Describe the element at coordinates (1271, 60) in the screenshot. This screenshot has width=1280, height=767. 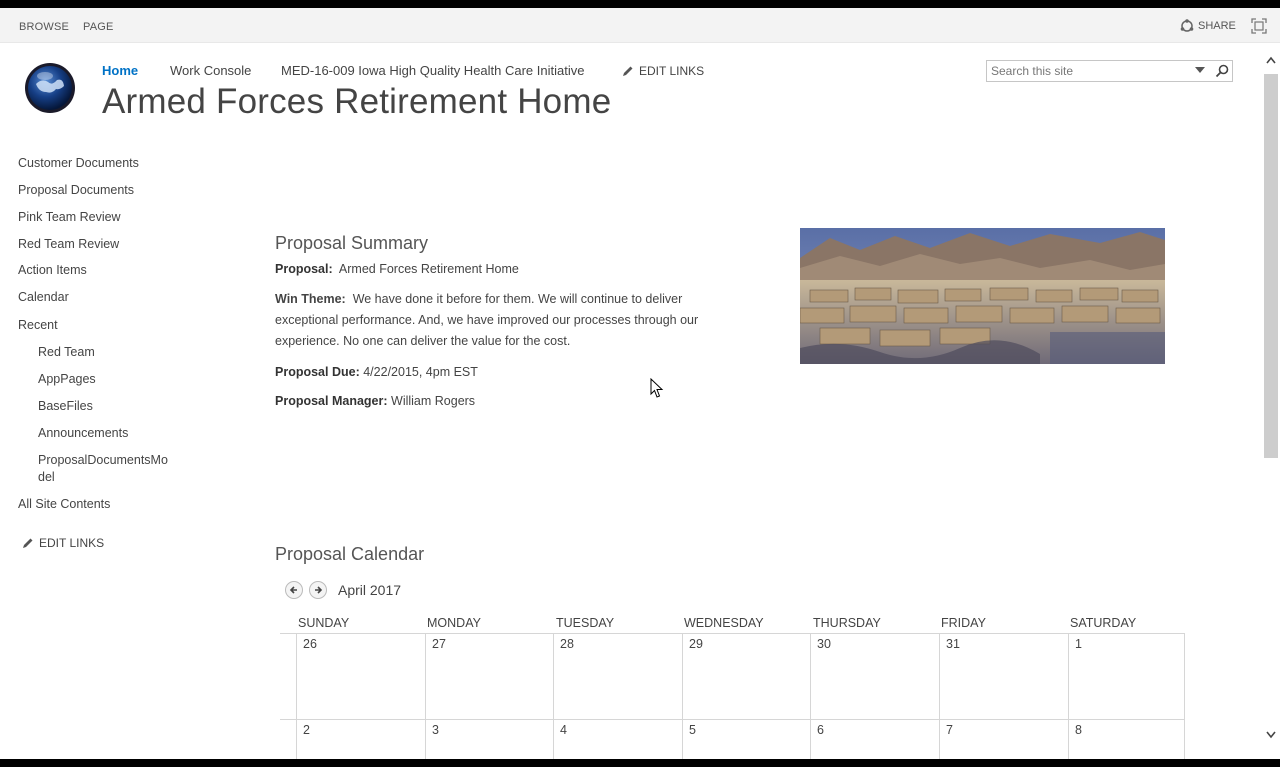
I see `scroll-up-arrow-icon` at that location.